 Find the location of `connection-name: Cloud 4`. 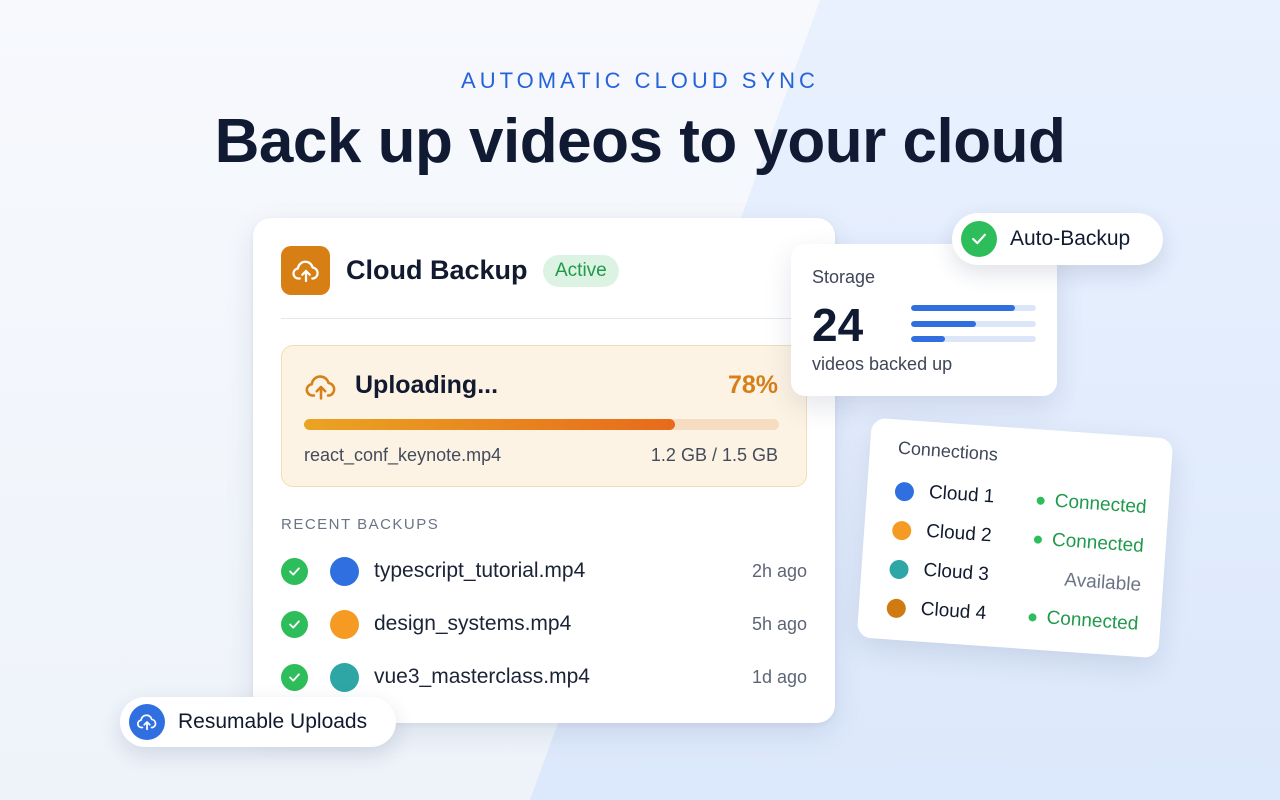

connection-name: Cloud 4 is located at coordinates (953, 611).